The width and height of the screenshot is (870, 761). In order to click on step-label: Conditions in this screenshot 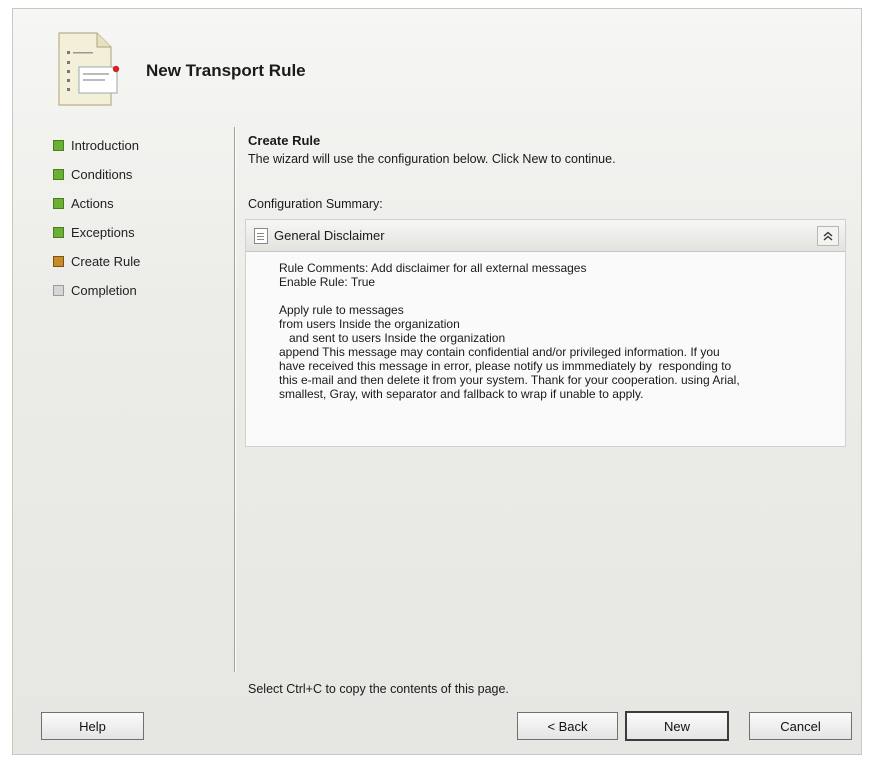, I will do `click(102, 174)`.